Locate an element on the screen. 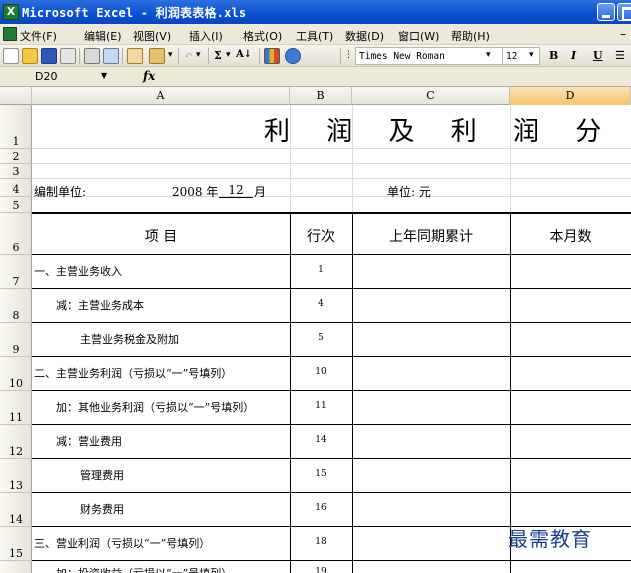 The width and height of the screenshot is (631, 573). select-all-corner is located at coordinates (16, 96).